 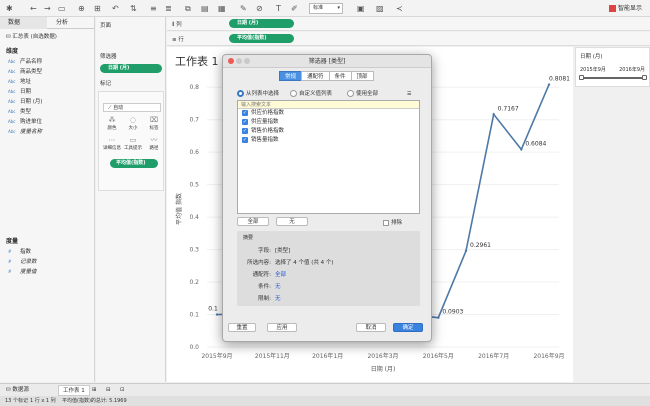 What do you see at coordinates (43, 401) in the screenshot?
I see `status-rows: 1 行 x 1 列` at bounding box center [43, 401].